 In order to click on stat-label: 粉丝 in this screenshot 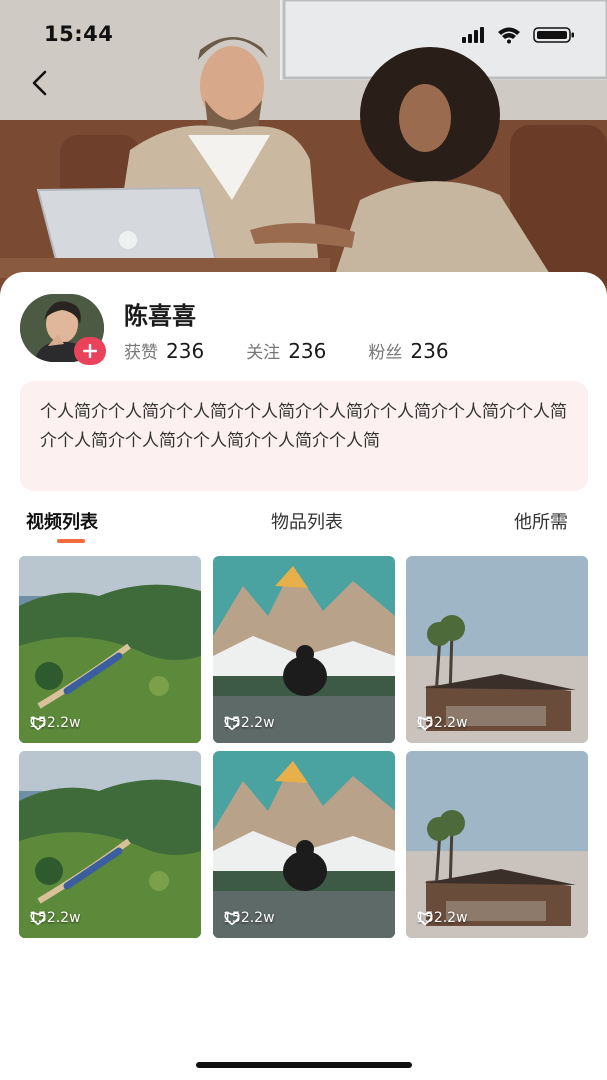, I will do `click(385, 353)`.